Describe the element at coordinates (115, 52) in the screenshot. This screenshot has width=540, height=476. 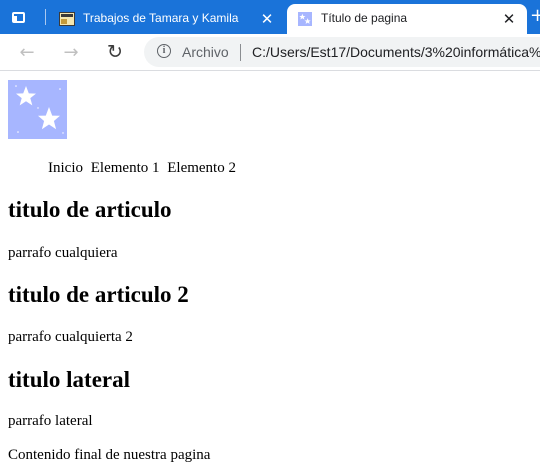
I see `reload-button: ↻` at that location.